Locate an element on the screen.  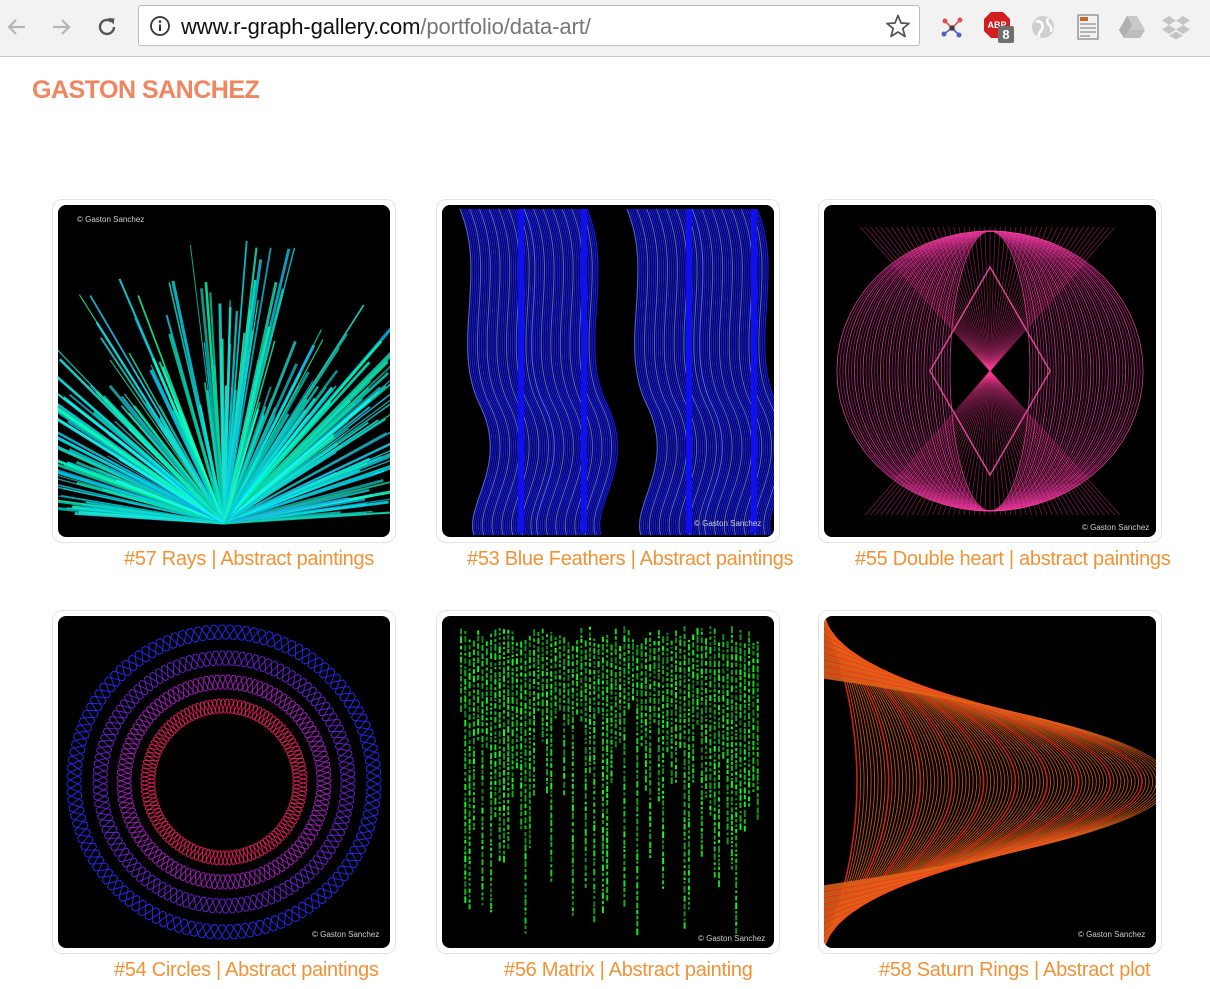
info-icon is located at coordinates (160, 26).